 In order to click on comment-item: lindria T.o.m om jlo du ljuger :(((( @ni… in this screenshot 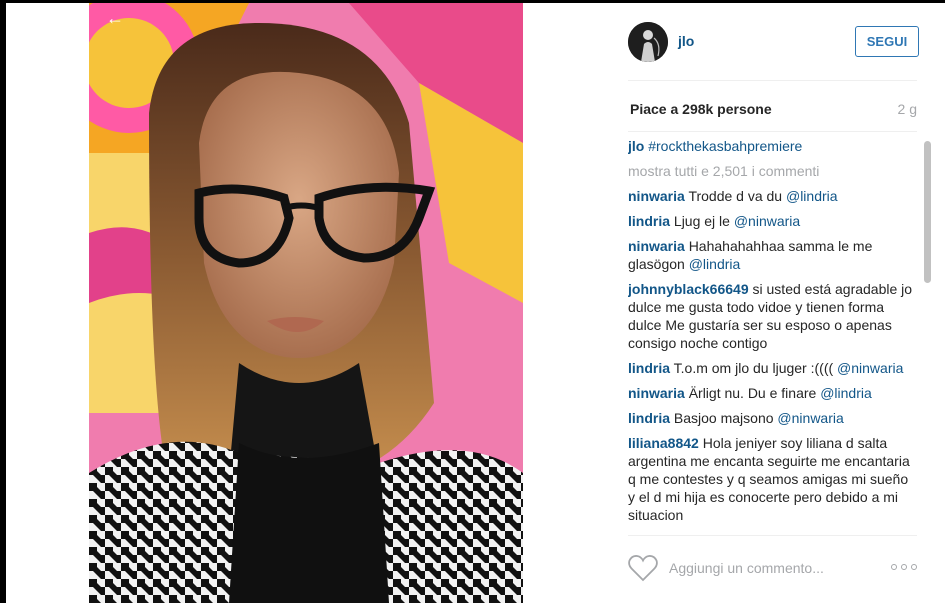, I will do `click(770, 368)`.